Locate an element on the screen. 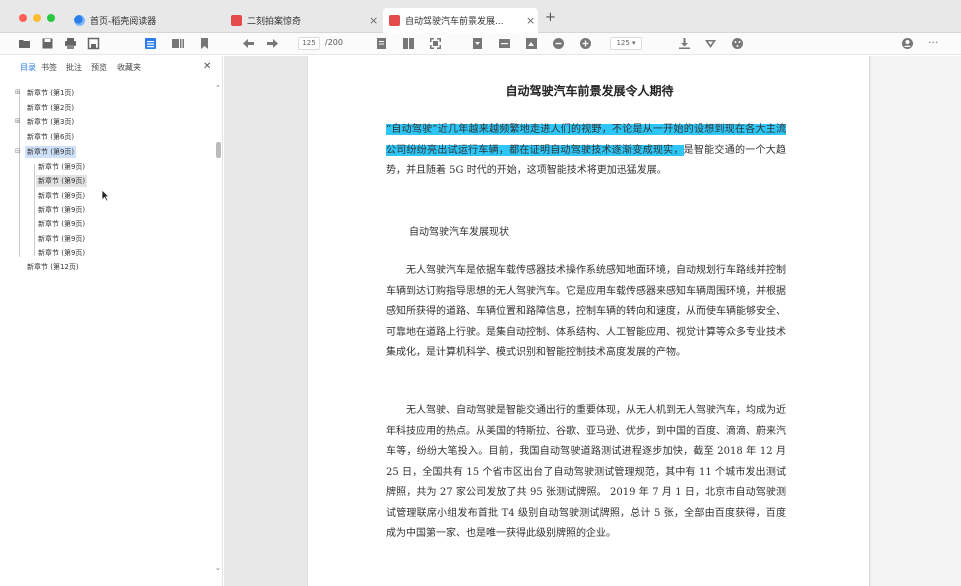 Image resolution: width=961 pixels, height=586 pixels. right-margin-pane is located at coordinates (916, 321).